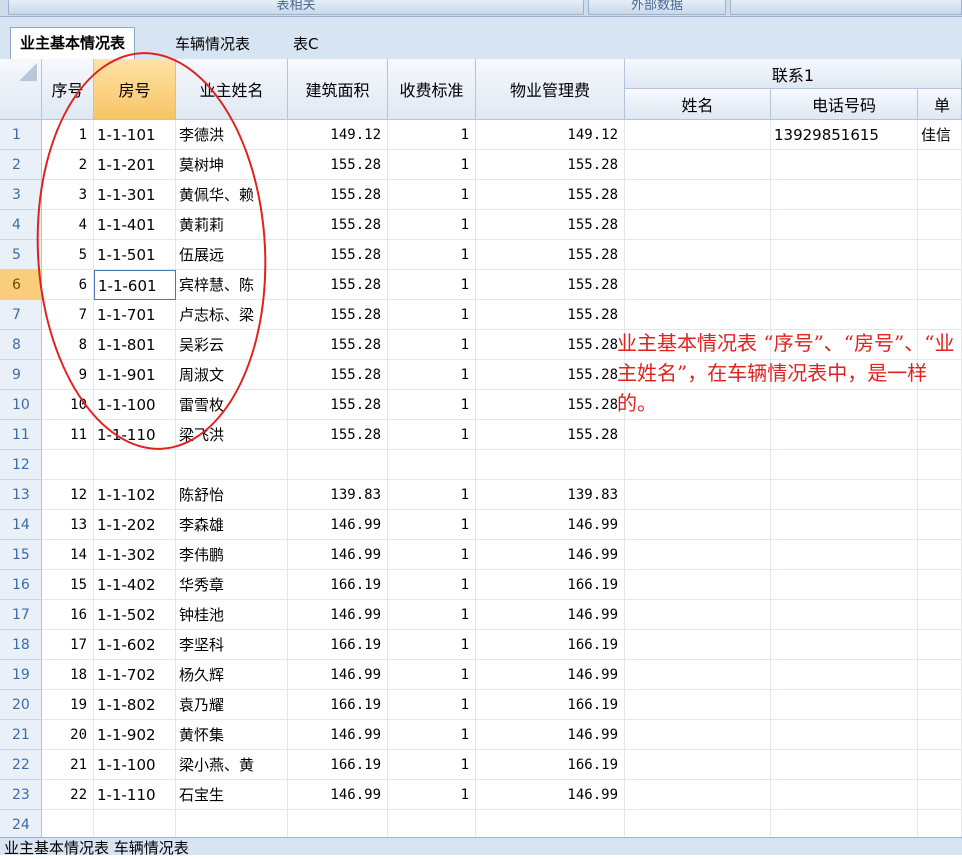 This screenshot has height=859, width=962. I want to click on cell-room: 1-1-100, so click(135, 765).